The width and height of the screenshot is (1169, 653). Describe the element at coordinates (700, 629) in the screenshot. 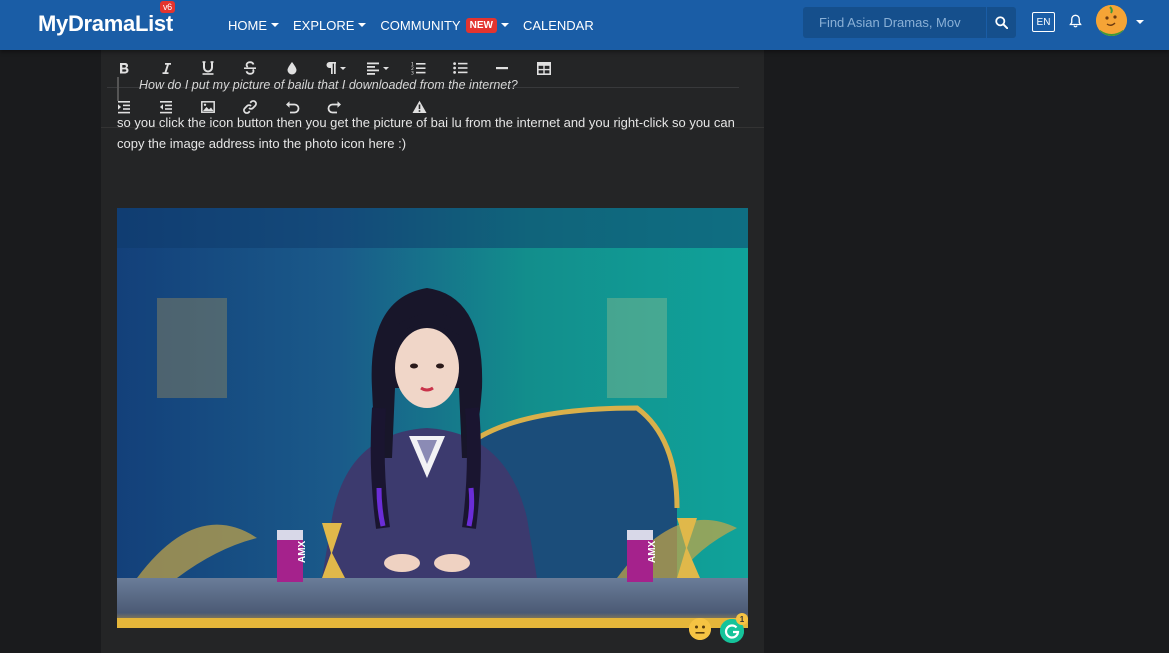

I see `neutral-emoji-icon` at that location.